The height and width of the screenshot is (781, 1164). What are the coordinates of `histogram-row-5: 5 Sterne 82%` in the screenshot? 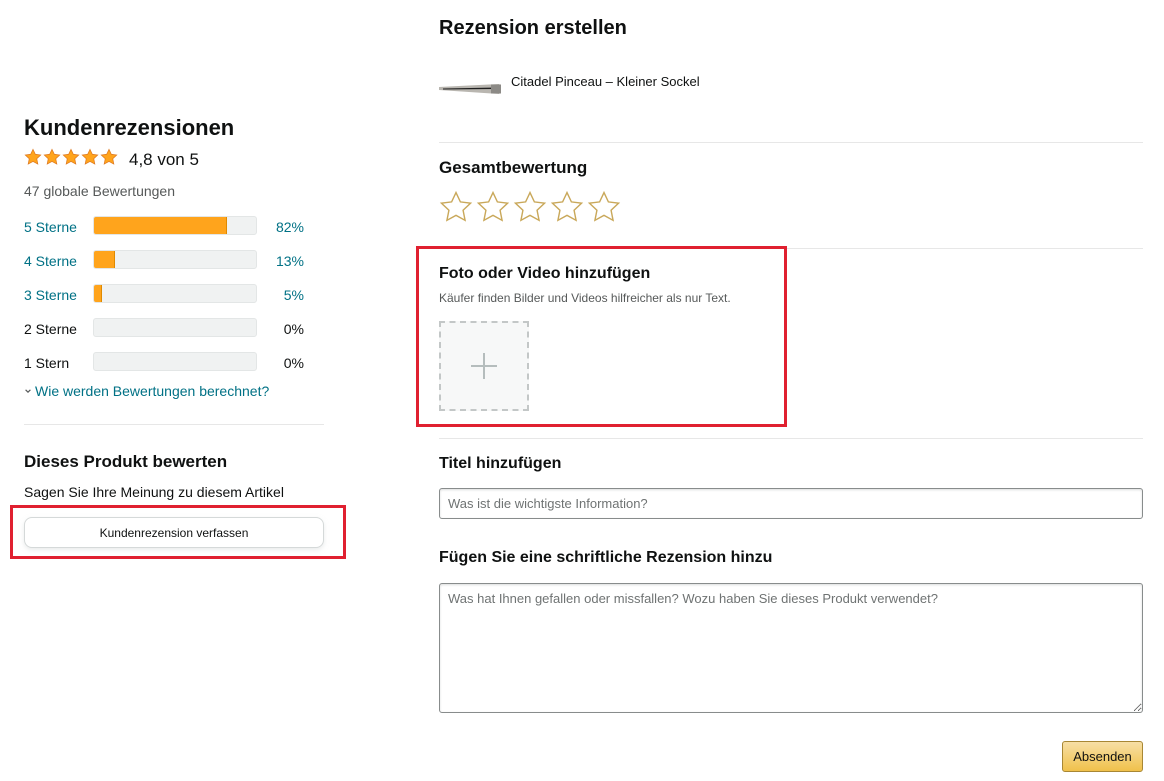 It's located at (169, 227).